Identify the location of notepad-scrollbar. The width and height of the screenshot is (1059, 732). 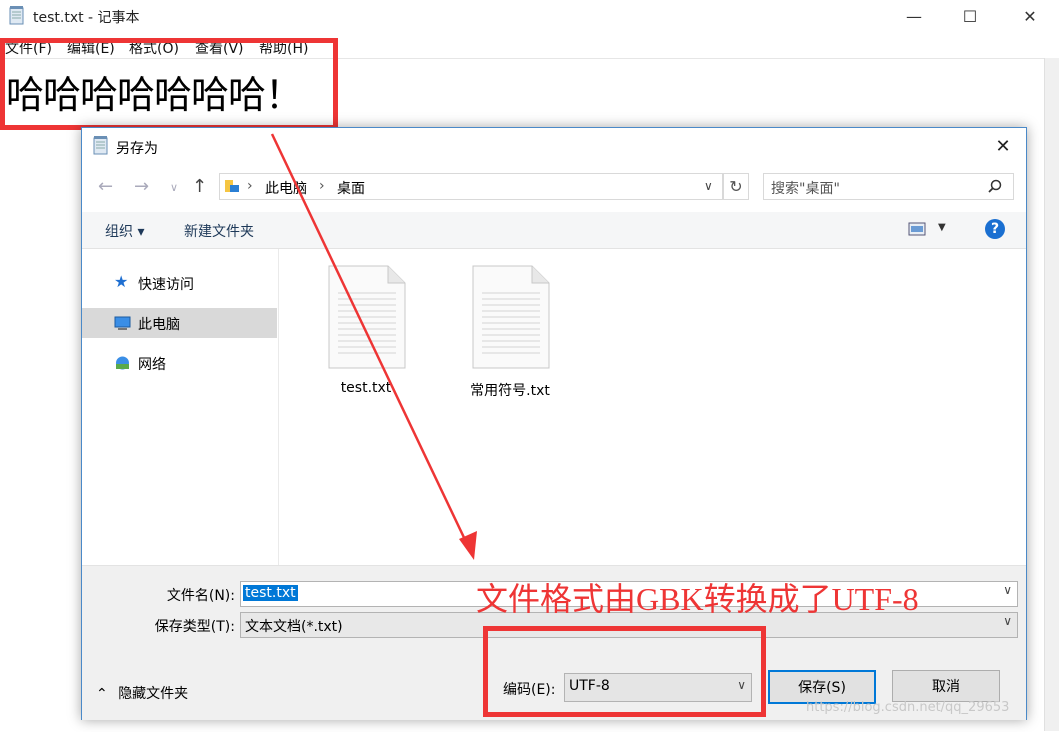
(1051, 394).